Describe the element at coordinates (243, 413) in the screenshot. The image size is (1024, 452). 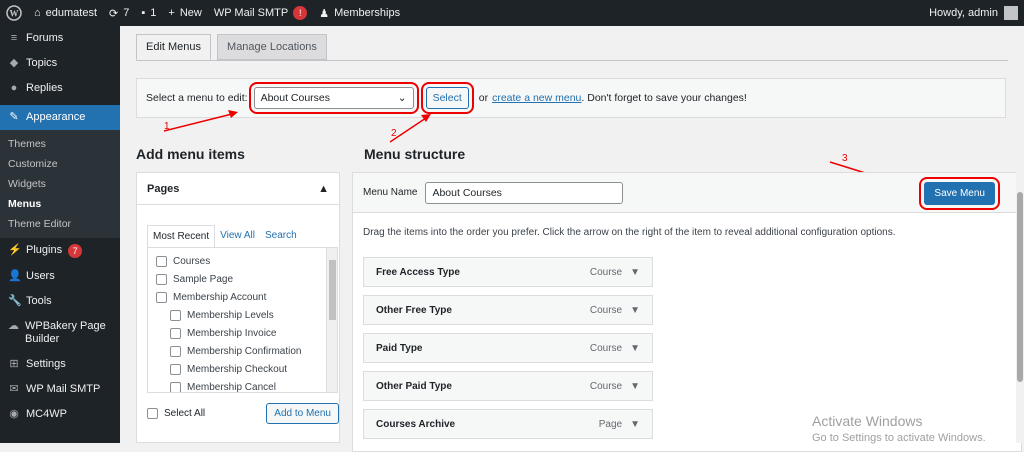
I see `pages-footer: Select All Add to Menu` at that location.